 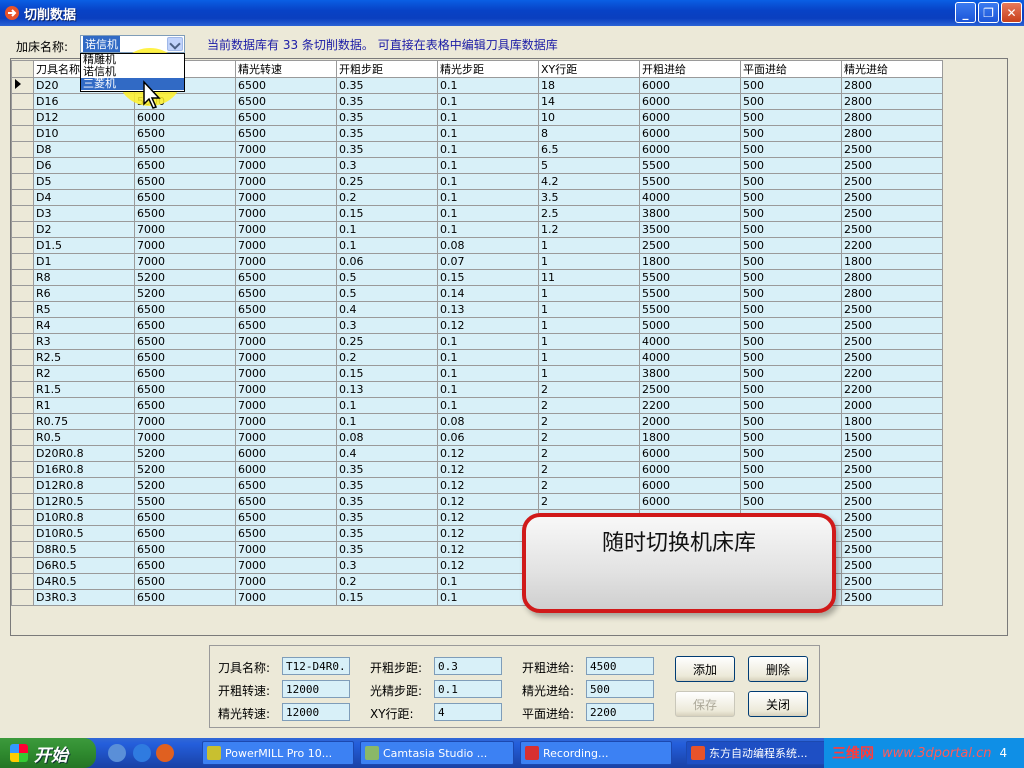 I want to click on table-row: D10 6500 6500 0.35 0.1 8 6000 500 2800, so click(x=477, y=133).